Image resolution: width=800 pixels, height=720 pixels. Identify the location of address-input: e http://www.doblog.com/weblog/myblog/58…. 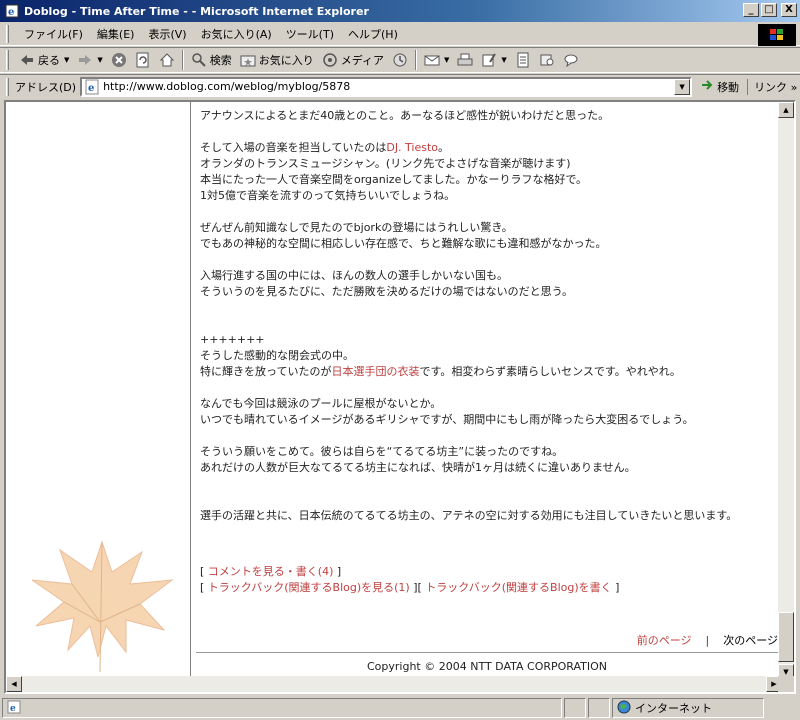
(386, 86).